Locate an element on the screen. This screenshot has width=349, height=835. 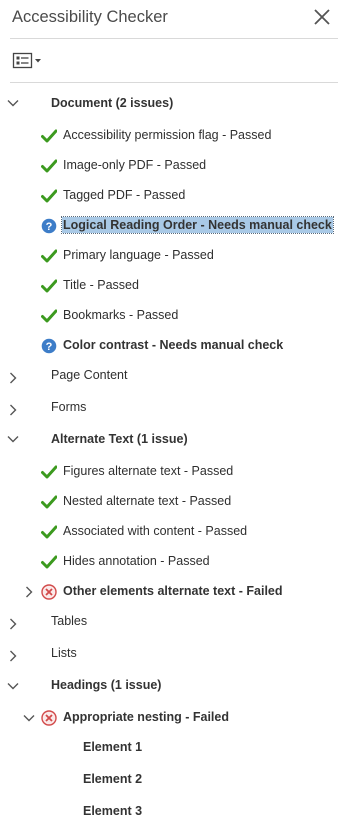
tree-item-label: Hides annotation - Passed is located at coordinates (136, 561).